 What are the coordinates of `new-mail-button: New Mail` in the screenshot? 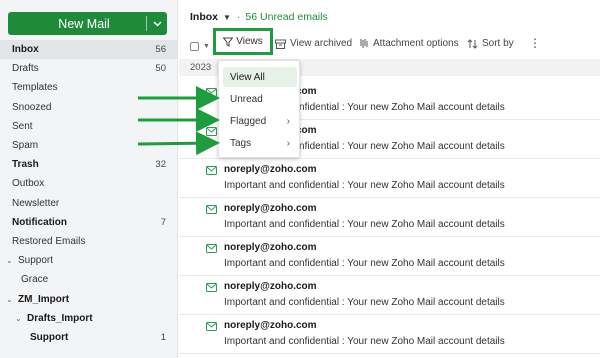 It's located at (87, 23).